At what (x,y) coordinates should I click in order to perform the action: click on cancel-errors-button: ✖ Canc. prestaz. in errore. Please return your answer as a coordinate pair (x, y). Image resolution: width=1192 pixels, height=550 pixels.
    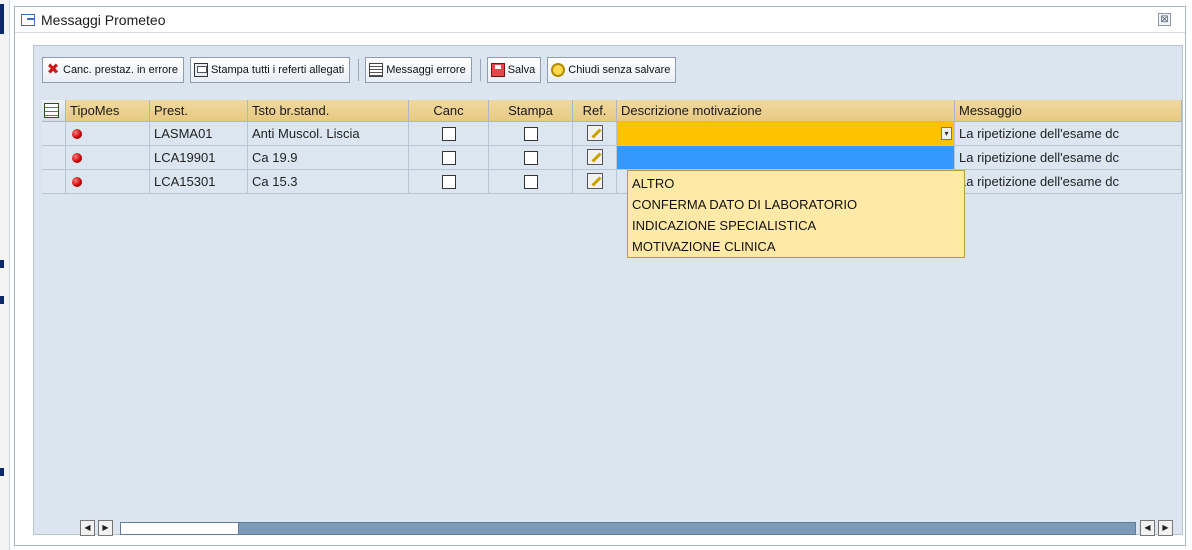
    Looking at the image, I should click on (113, 70).